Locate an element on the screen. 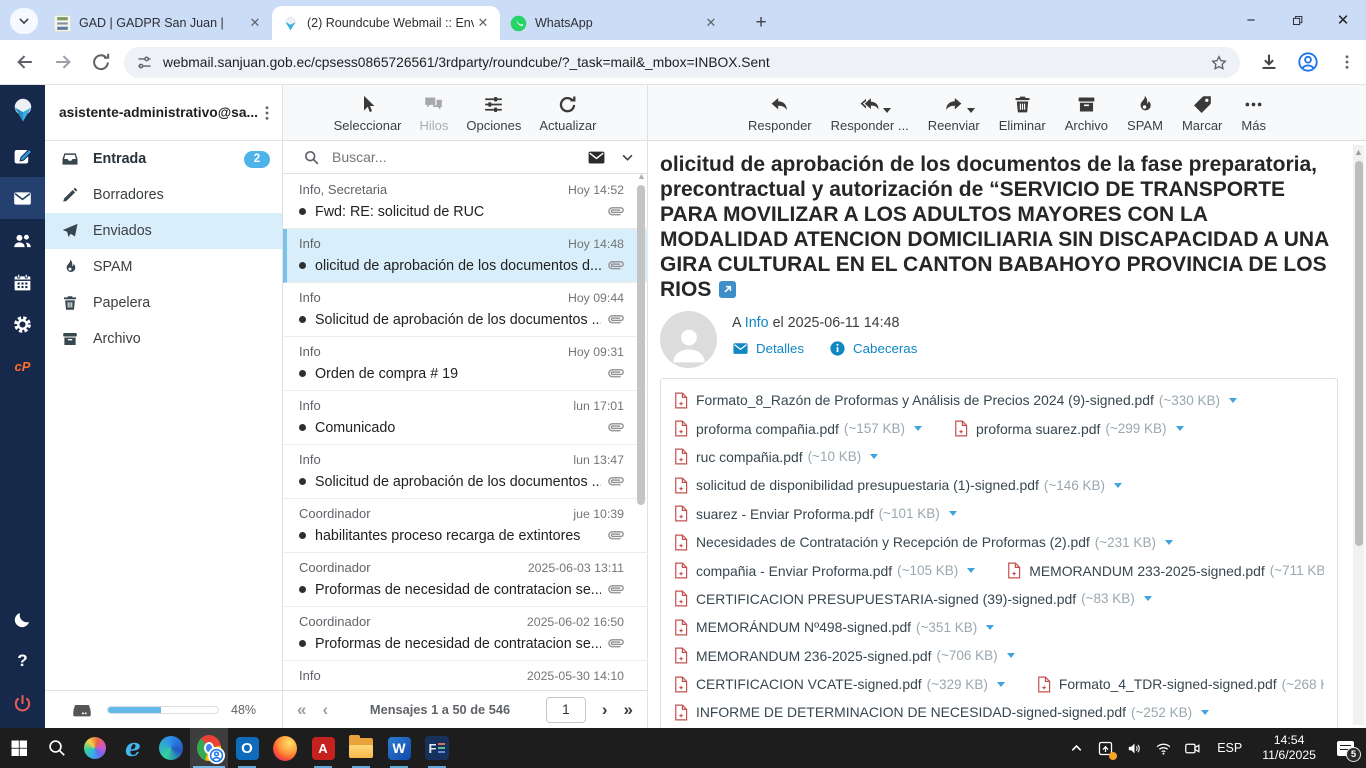 Image resolution: width=1366 pixels, height=768 pixels. search-input is located at coordinates (459, 157).